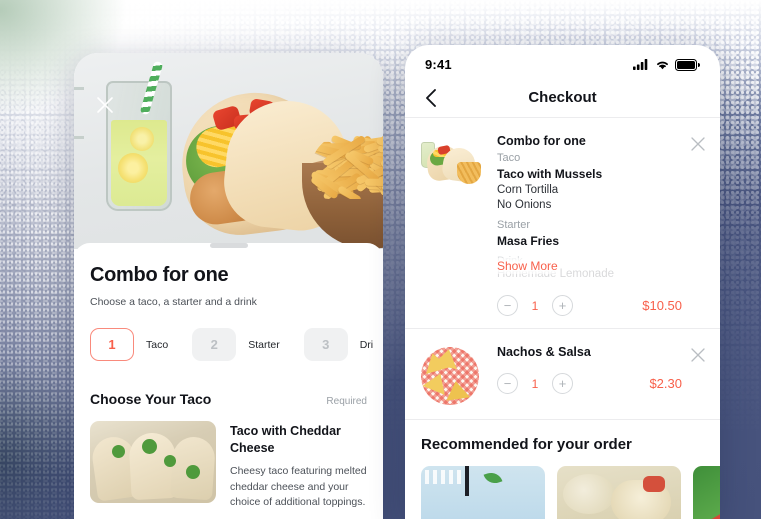 The height and width of the screenshot is (519, 761). I want to click on page-subtitle: Choose a taco, a starter and a drink, so click(173, 302).